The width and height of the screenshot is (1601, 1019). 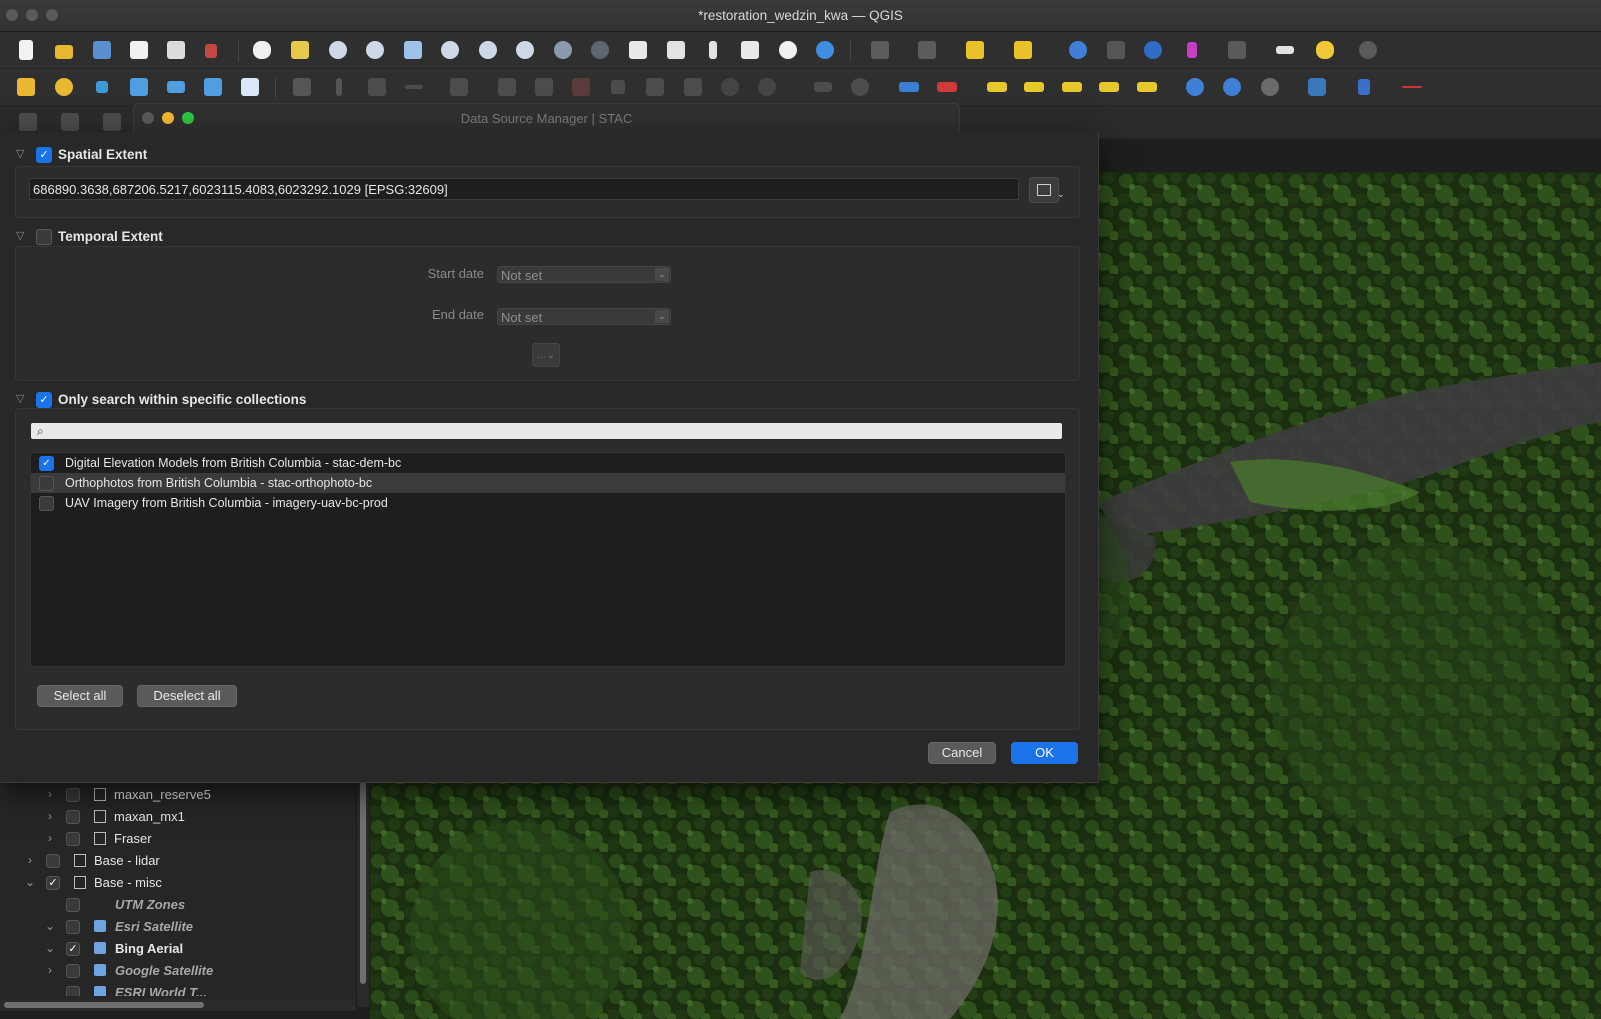 What do you see at coordinates (546, 355) in the screenshot?
I see `date-options-button: …⌄` at bounding box center [546, 355].